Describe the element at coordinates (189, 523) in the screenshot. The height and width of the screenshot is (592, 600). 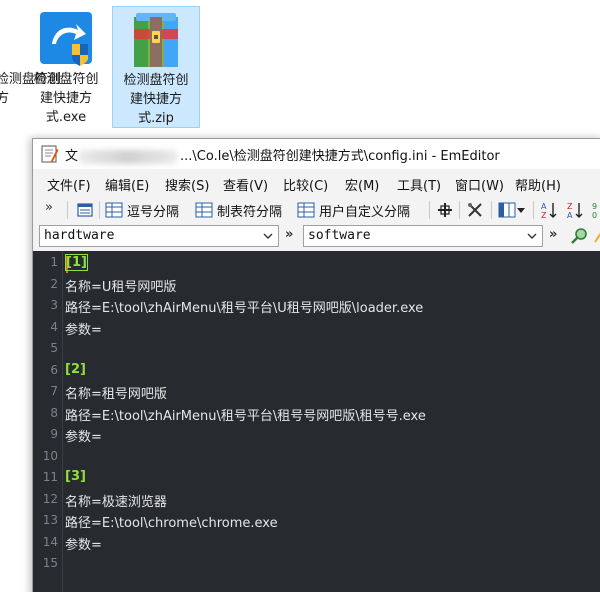
I see `ini-value: E:\tool\chrome\chrome.exe` at that location.